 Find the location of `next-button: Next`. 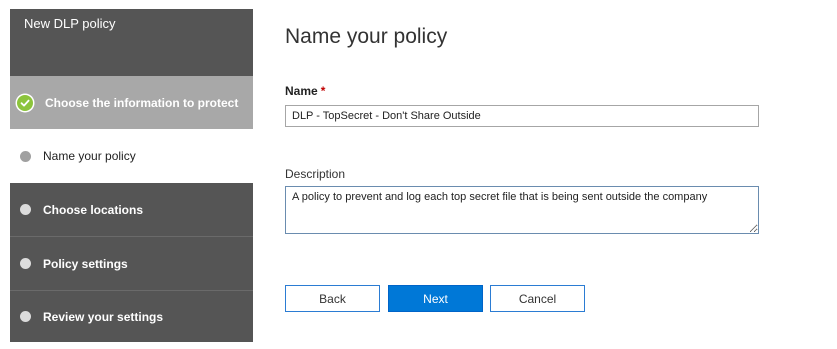

next-button: Next is located at coordinates (435, 298).